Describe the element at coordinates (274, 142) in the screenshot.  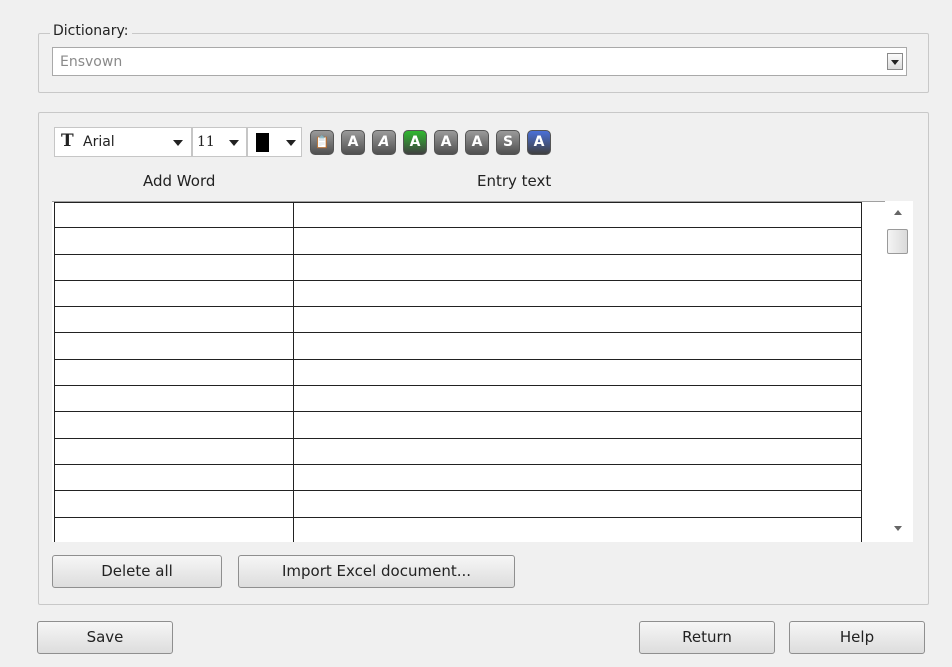
I see `text-color-select` at that location.